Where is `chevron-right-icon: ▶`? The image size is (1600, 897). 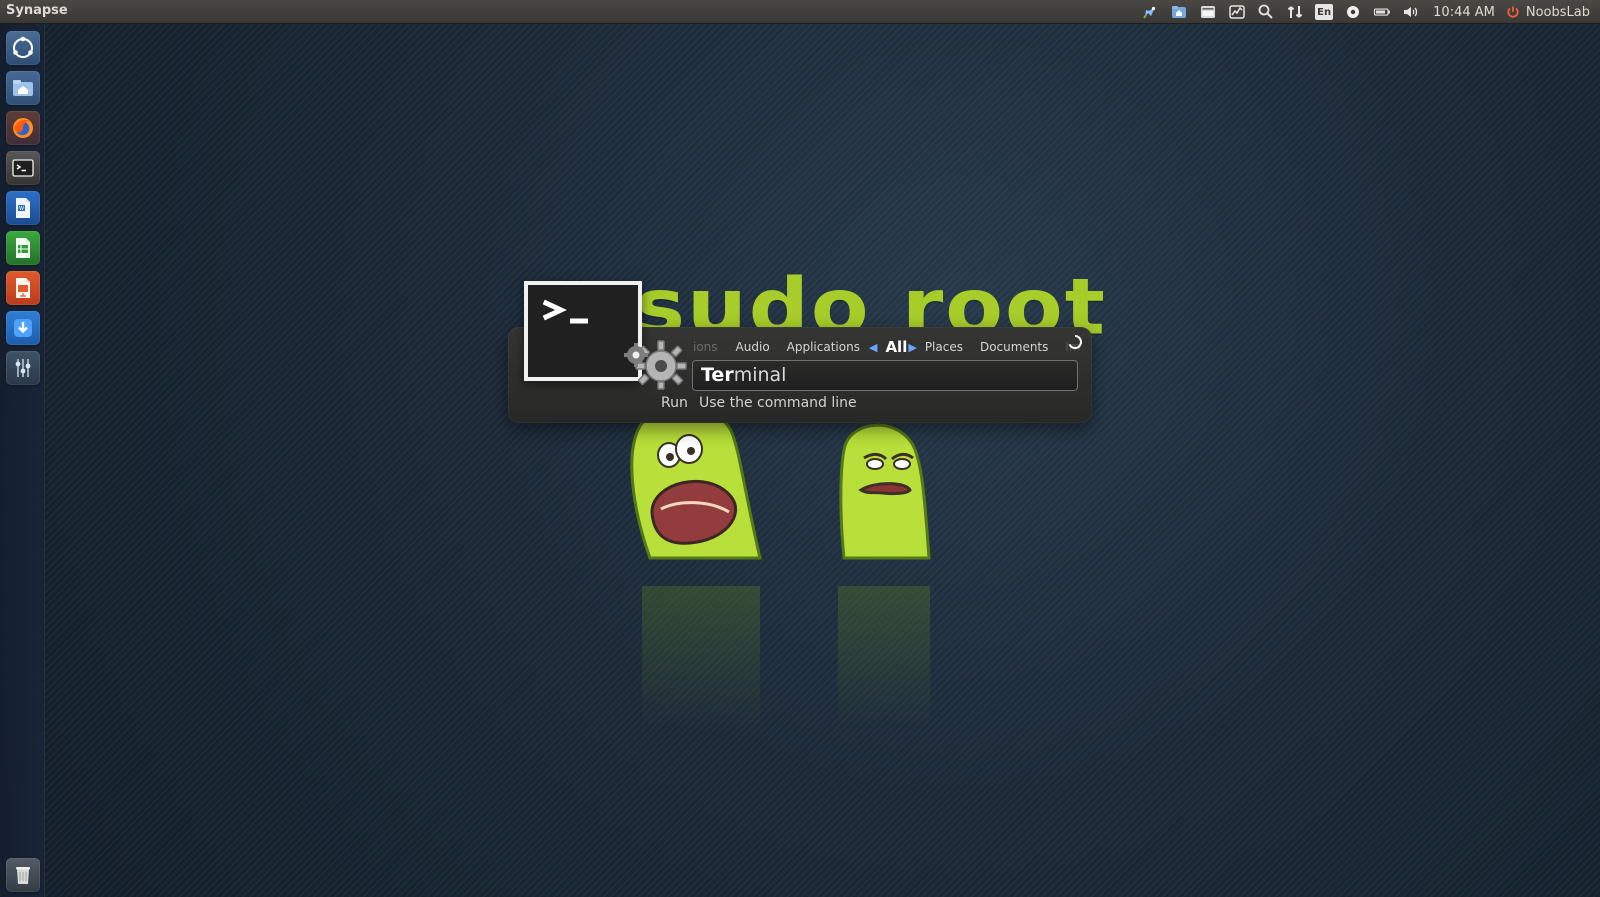 chevron-right-icon: ▶ is located at coordinates (912, 347).